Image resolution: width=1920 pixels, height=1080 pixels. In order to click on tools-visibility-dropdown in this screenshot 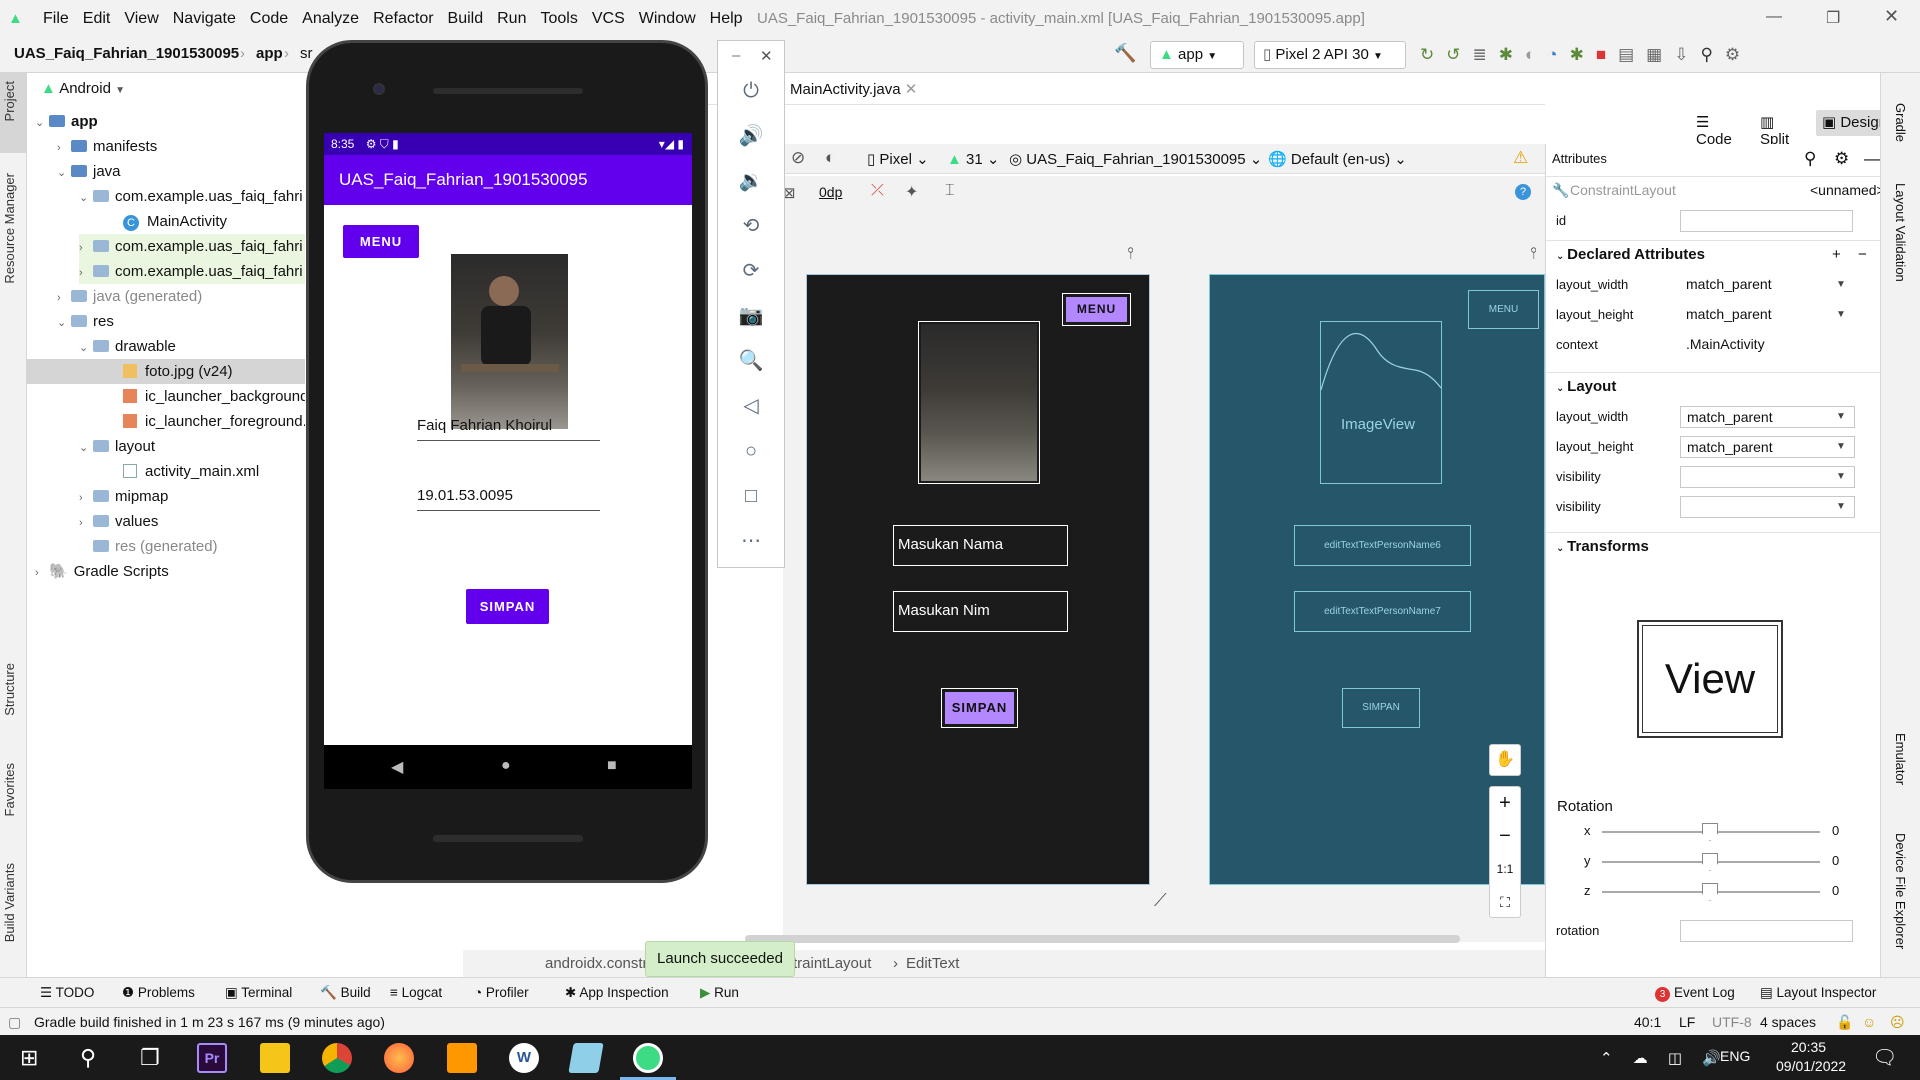, I will do `click(1767, 507)`.